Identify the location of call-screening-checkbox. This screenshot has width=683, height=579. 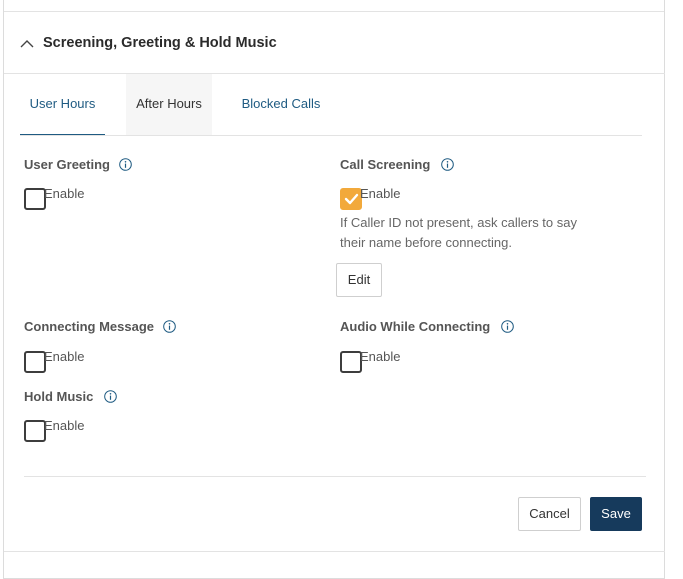
(351, 199).